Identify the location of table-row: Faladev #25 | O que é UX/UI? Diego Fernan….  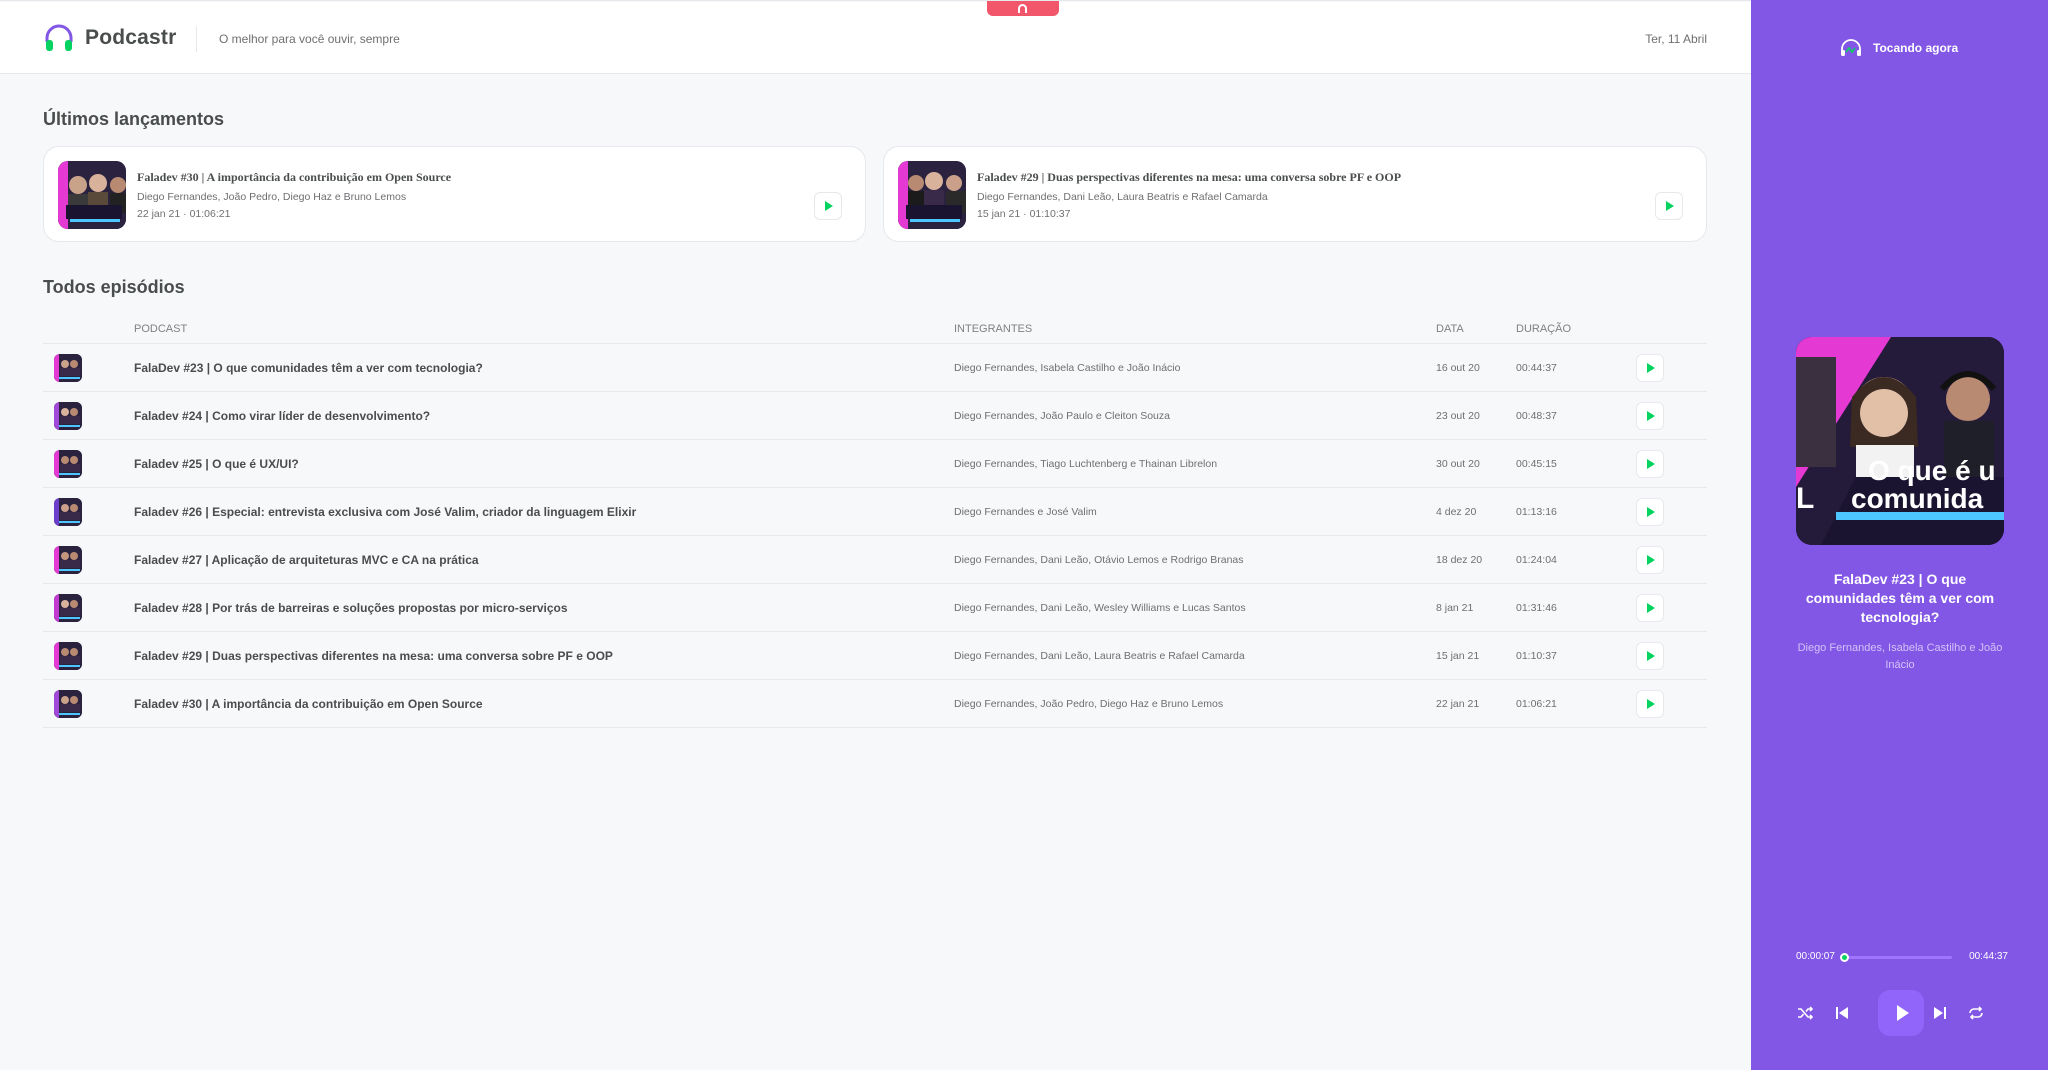
(875, 464).